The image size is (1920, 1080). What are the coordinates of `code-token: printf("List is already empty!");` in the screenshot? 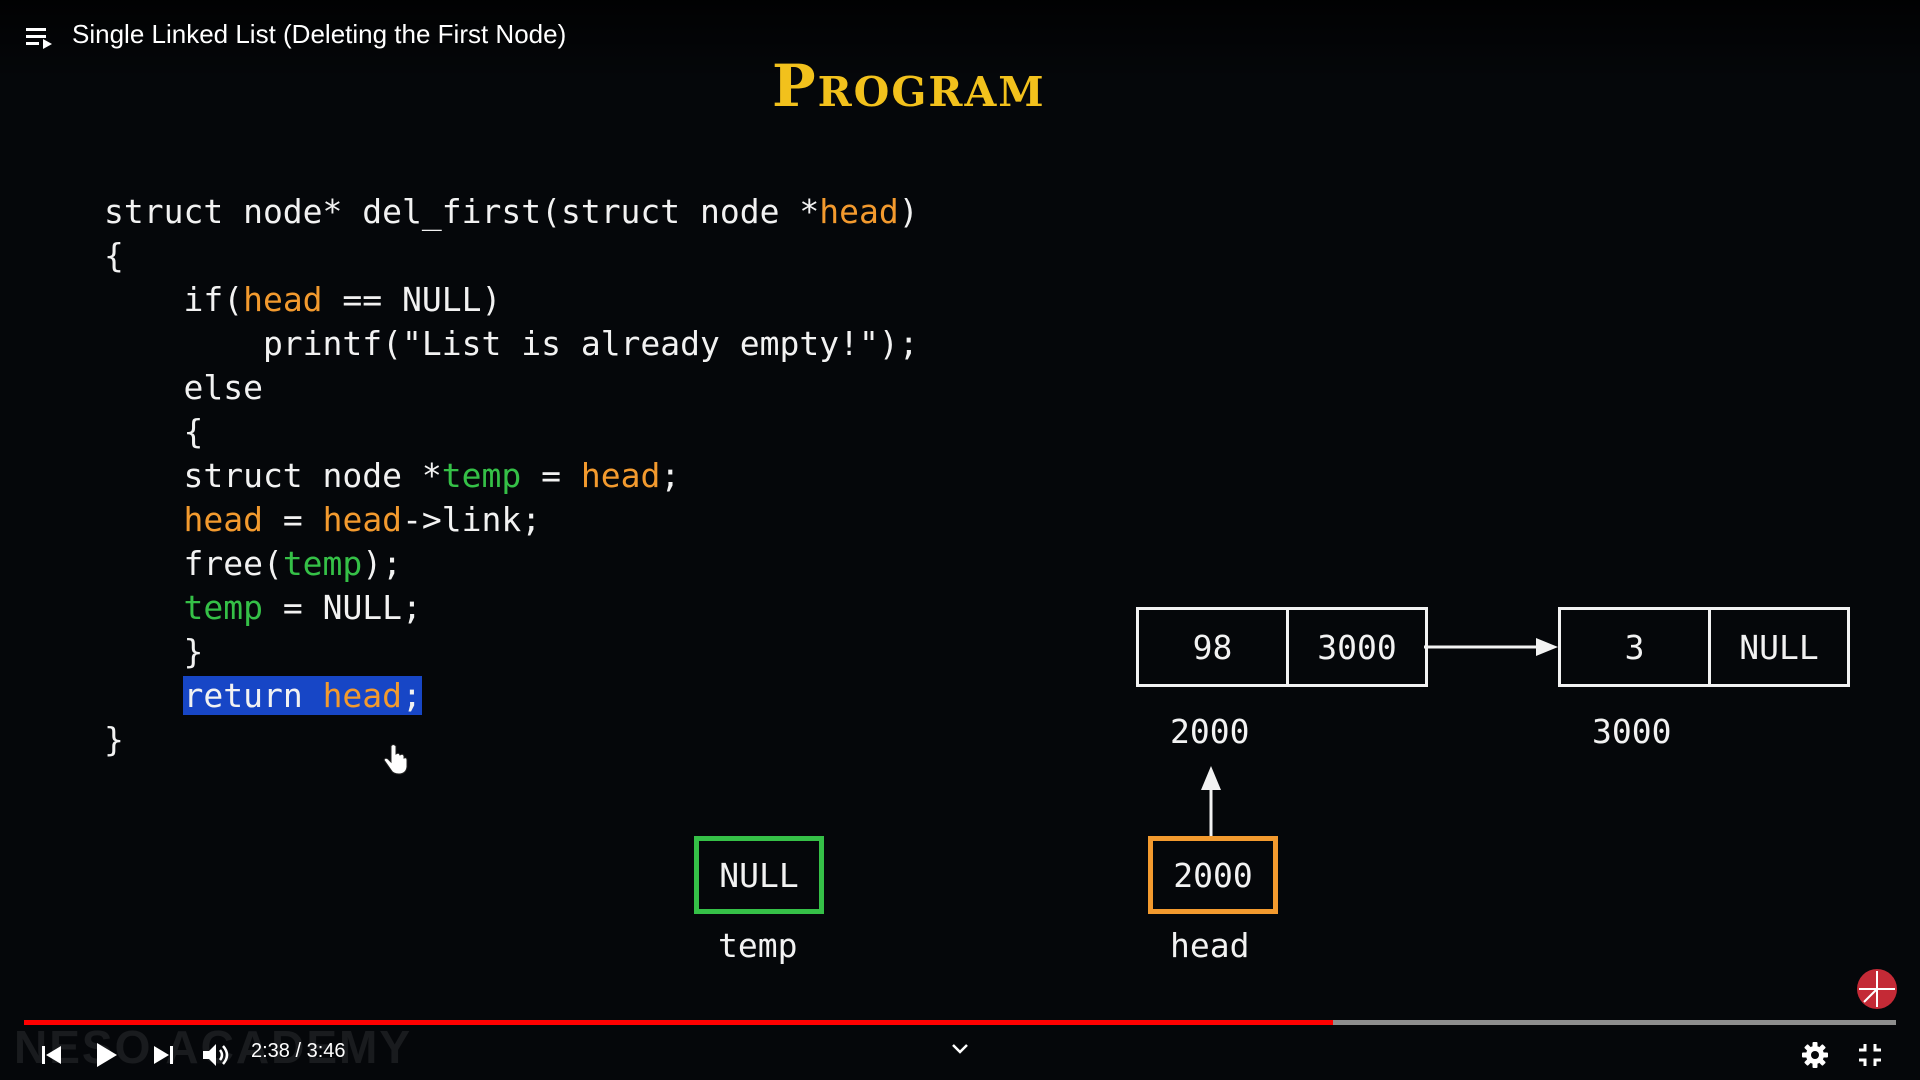 It's located at (511, 343).